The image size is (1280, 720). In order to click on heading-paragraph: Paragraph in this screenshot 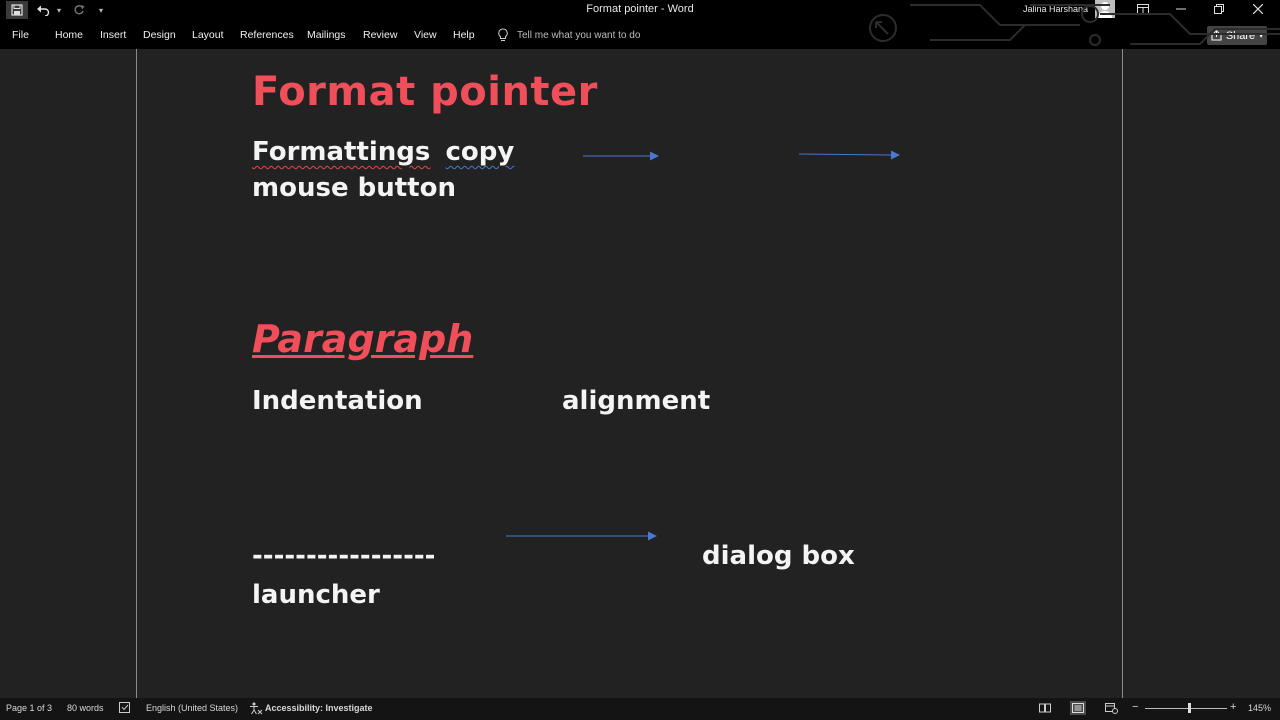, I will do `click(362, 339)`.